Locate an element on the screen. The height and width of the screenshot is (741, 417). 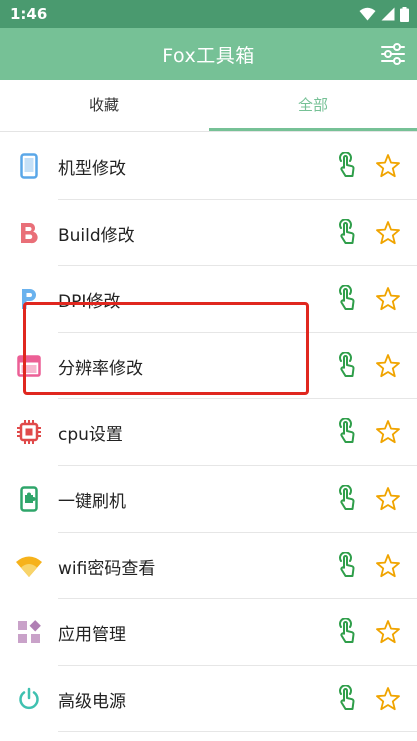
list-item-label: 分辨率修改 is located at coordinates (100, 368).